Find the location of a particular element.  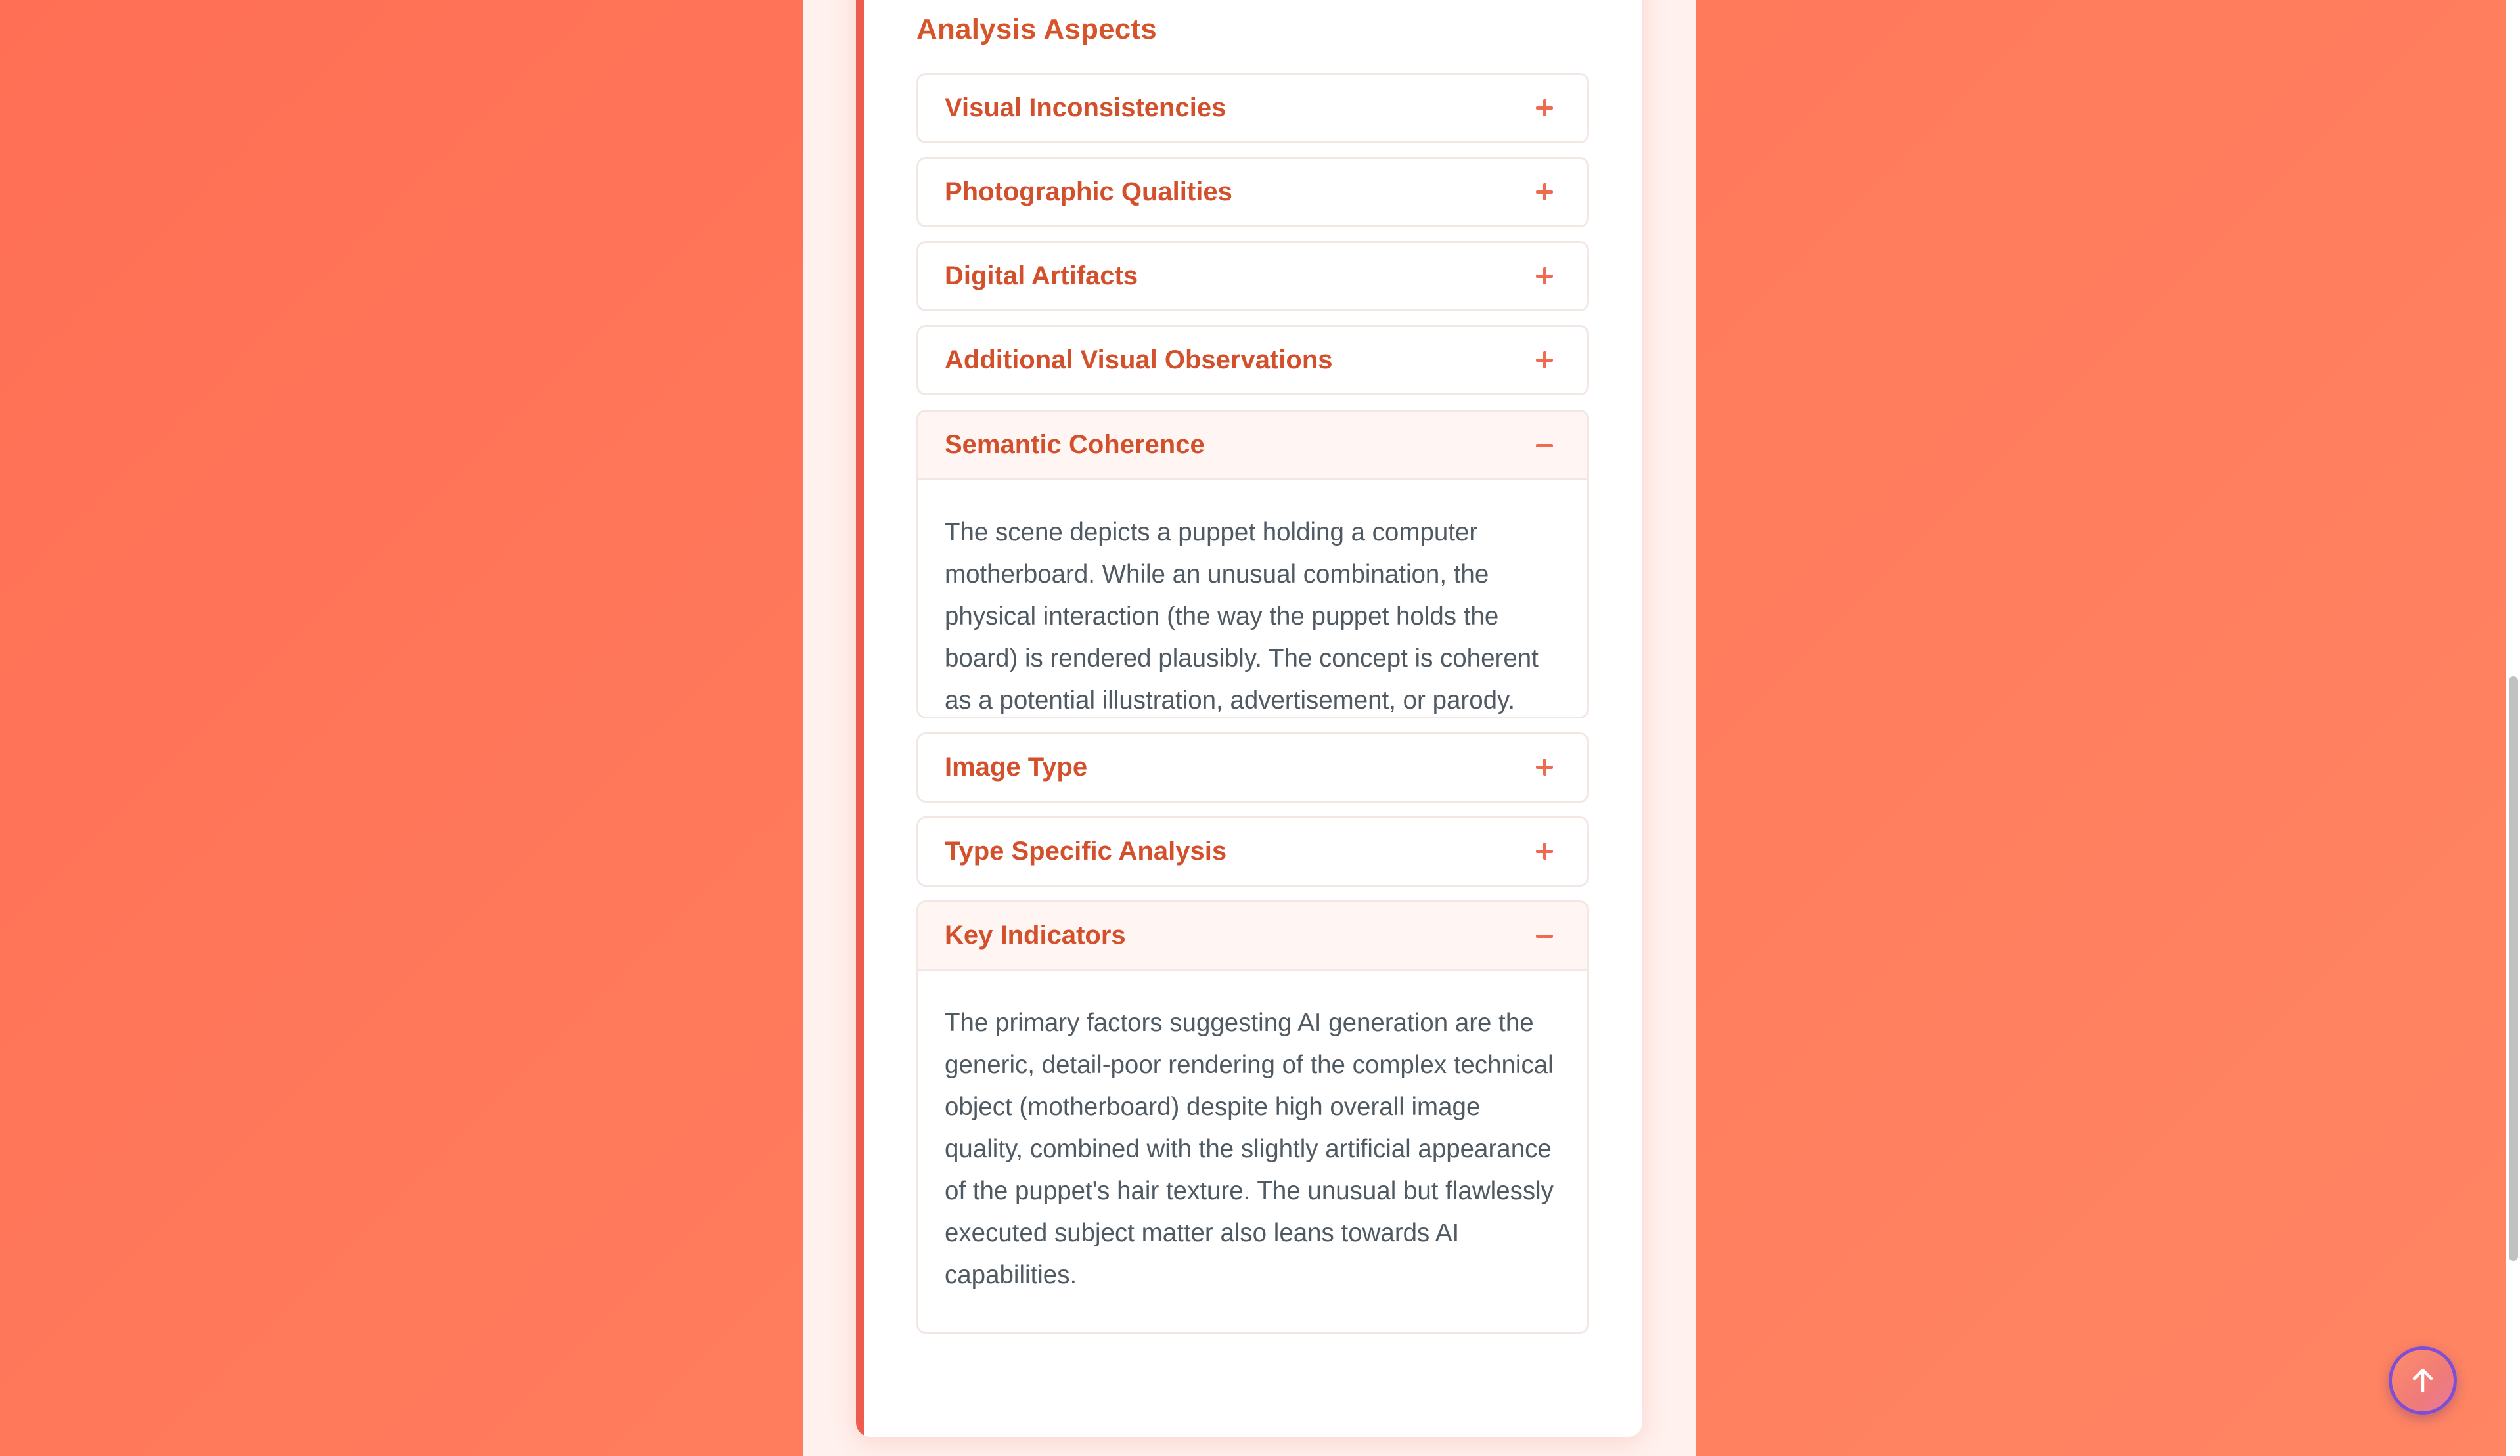

accordion-visual-inconsistencies: Visual Inconsistencies is located at coordinates (1252, 108).